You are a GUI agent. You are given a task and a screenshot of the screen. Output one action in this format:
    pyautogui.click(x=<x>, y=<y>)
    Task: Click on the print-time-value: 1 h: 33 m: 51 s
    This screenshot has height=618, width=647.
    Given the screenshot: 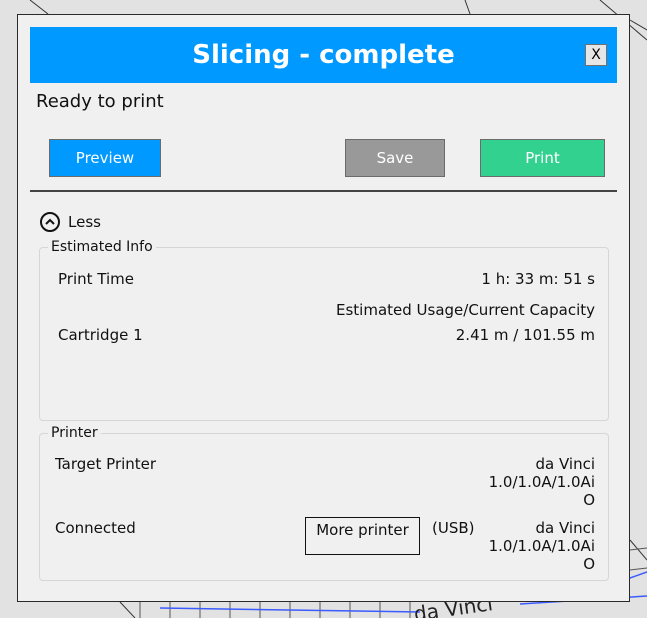 What is the action you would take?
    pyautogui.click(x=538, y=279)
    